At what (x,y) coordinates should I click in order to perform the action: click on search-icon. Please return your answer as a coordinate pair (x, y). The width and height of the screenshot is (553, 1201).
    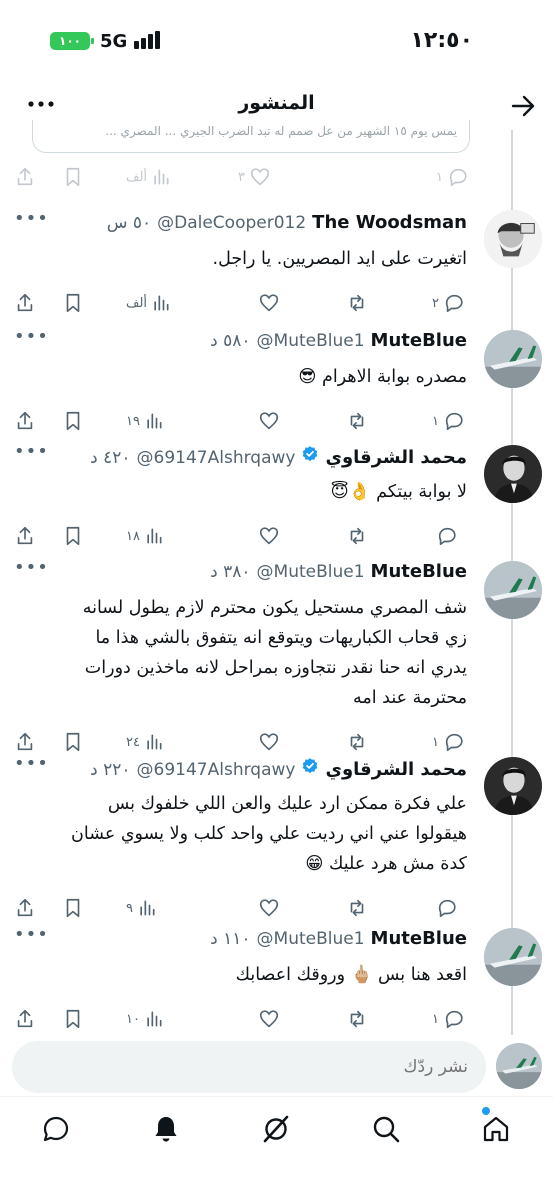
    Looking at the image, I should click on (386, 1129).